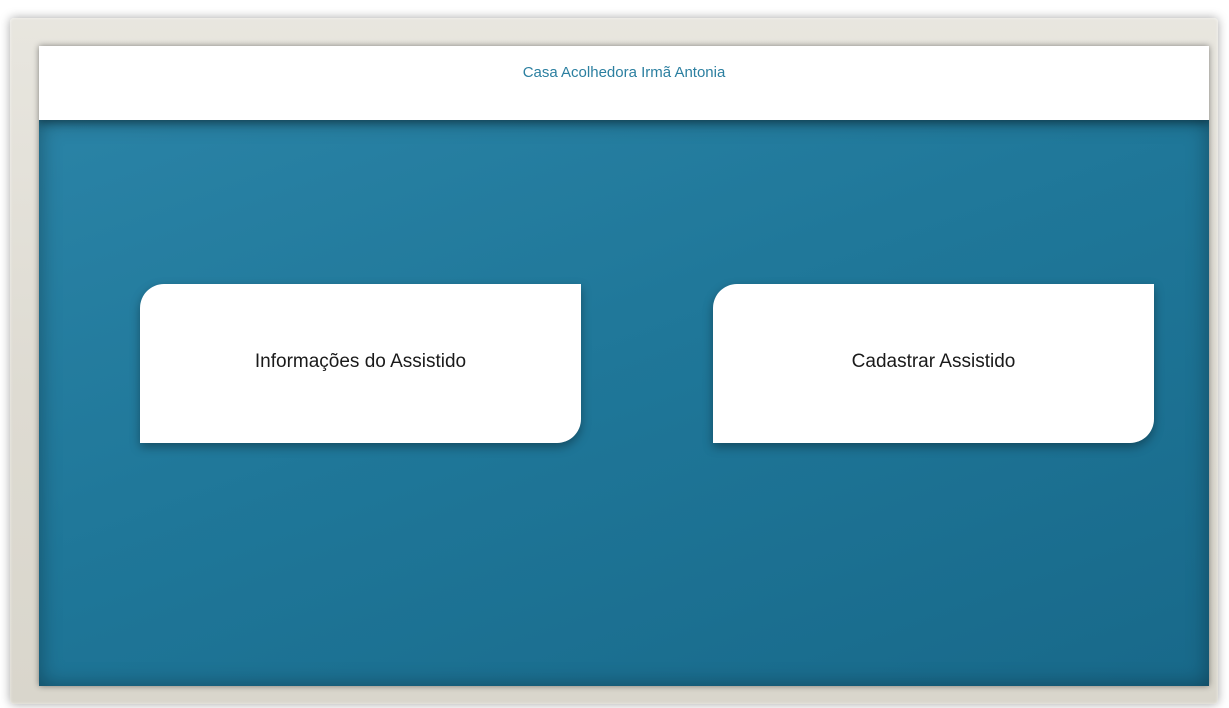 This screenshot has width=1229, height=708. I want to click on register-student-button: Cadastrar Assistido, so click(933, 363).